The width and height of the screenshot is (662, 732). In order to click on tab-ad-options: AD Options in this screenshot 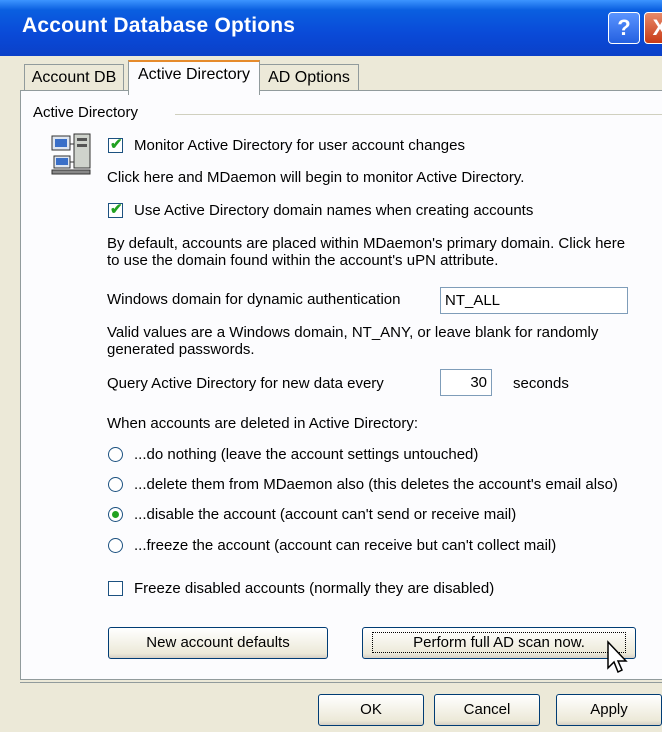, I will do `click(309, 77)`.